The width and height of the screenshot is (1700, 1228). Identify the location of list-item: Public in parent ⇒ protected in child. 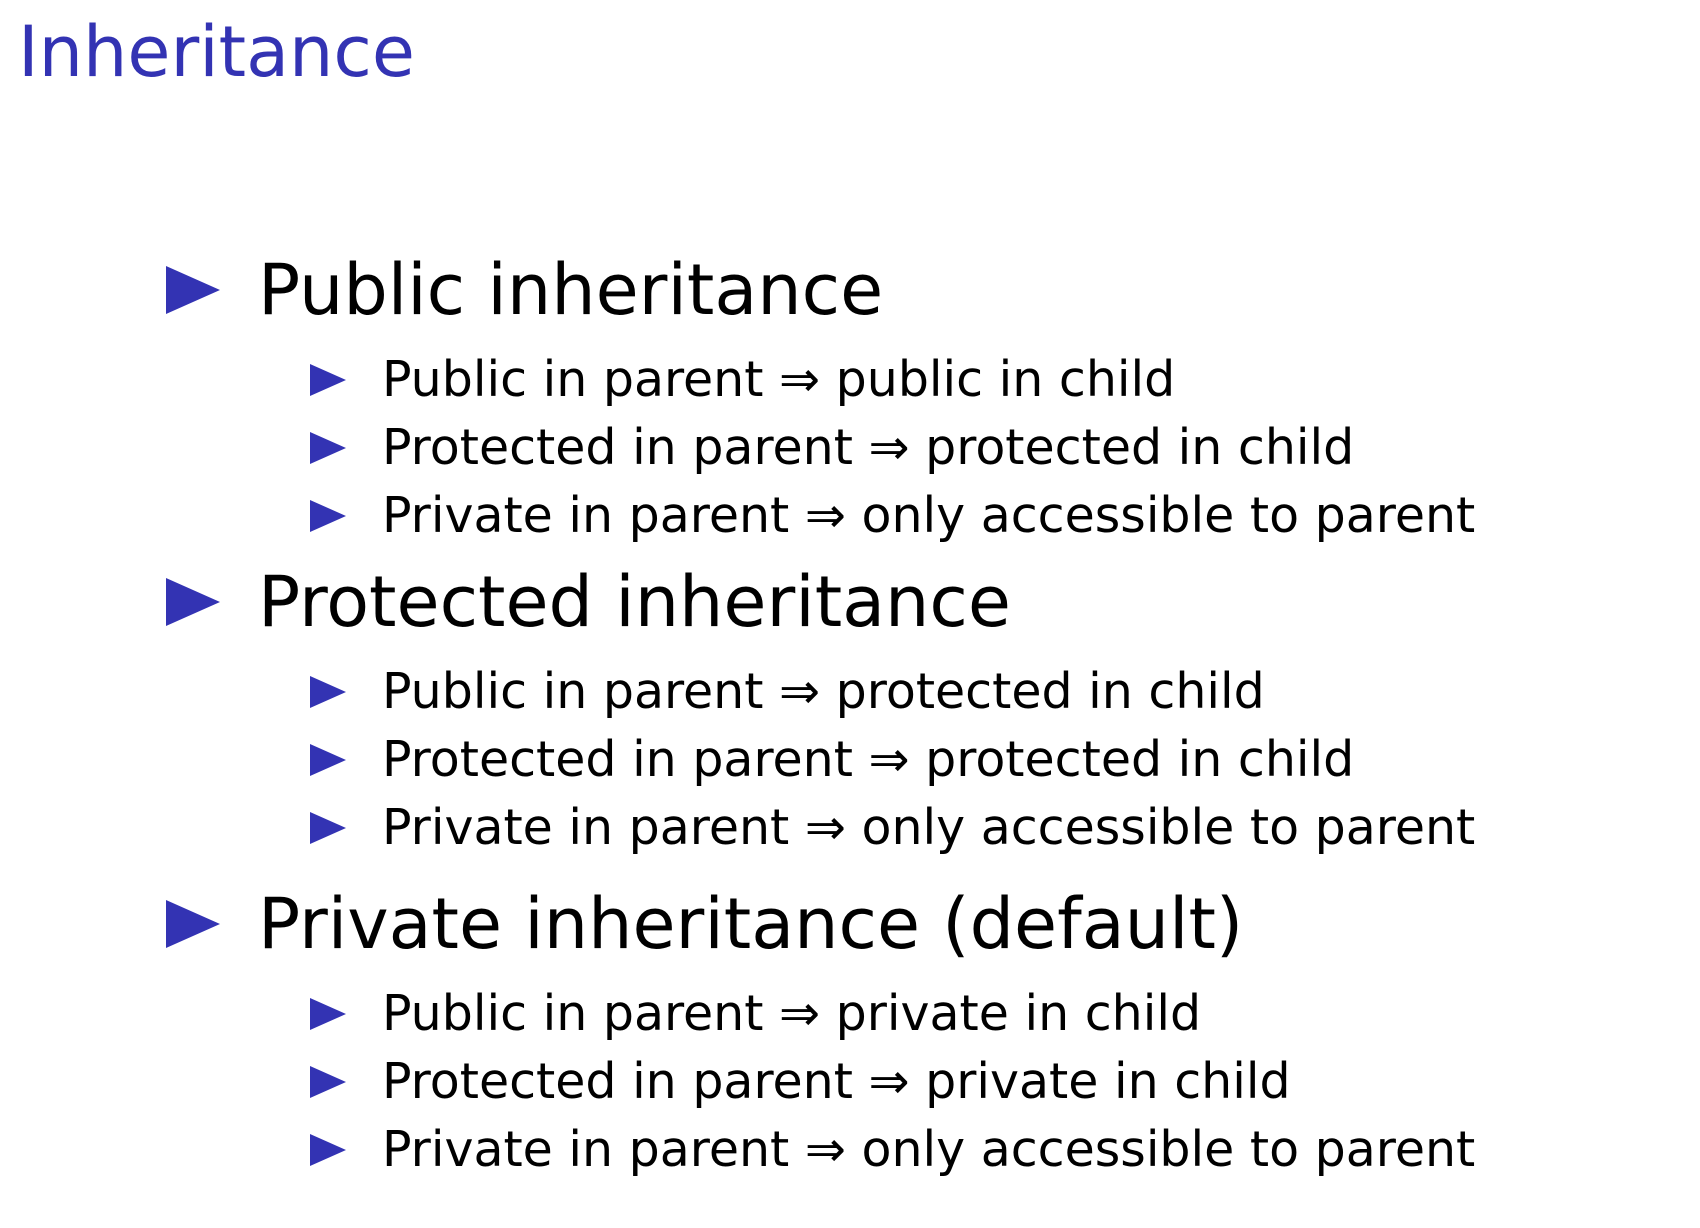
(850, 692).